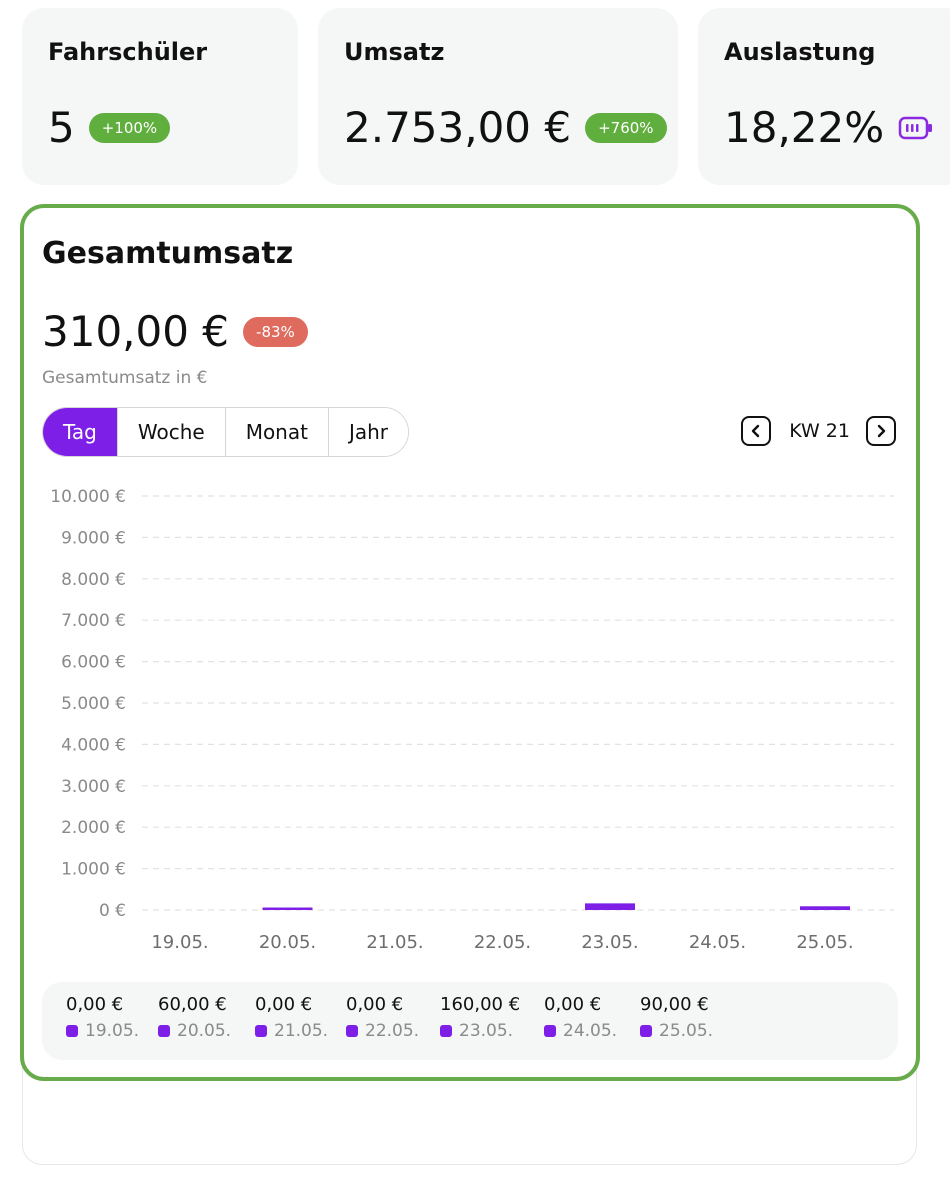 The width and height of the screenshot is (950, 1180). Describe the element at coordinates (287, 908) in the screenshot. I see `bar-20.05.` at that location.